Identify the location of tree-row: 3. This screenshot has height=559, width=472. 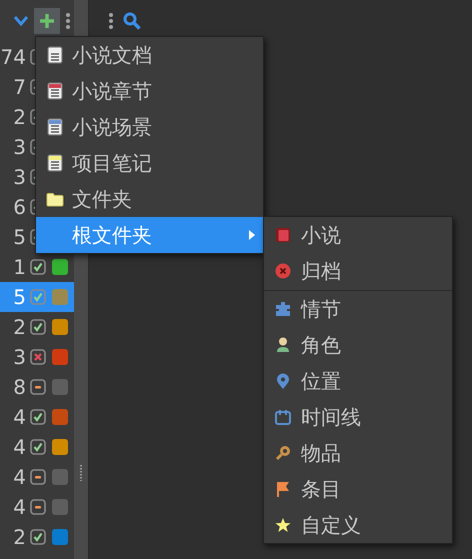
(37, 357).